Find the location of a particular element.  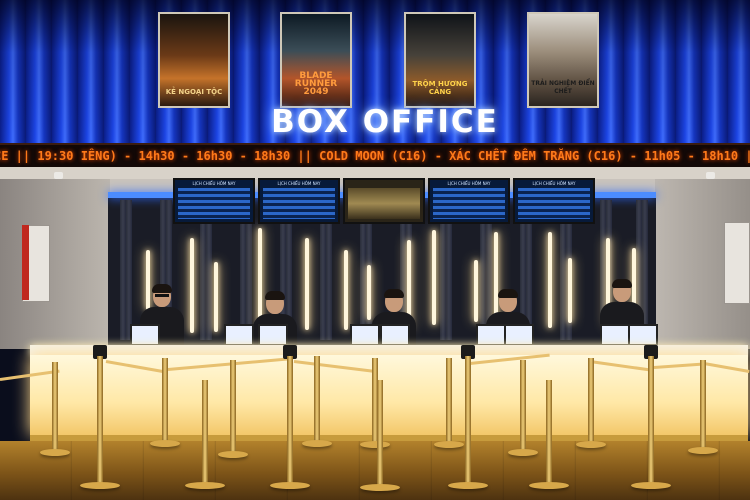

promo-monitor is located at coordinates (384, 201).